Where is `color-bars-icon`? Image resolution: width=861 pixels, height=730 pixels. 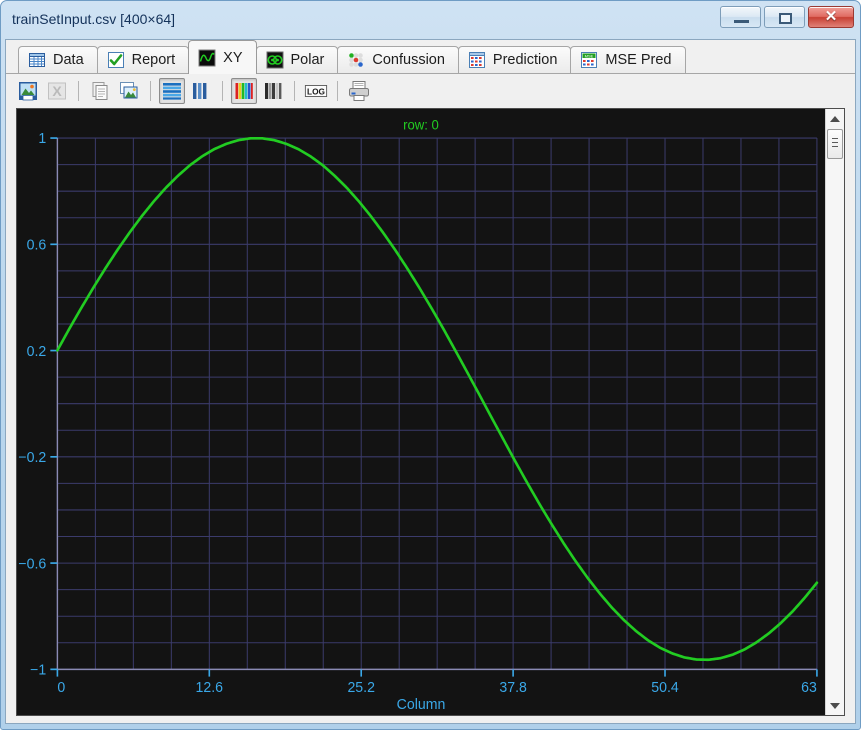 color-bars-icon is located at coordinates (244, 90).